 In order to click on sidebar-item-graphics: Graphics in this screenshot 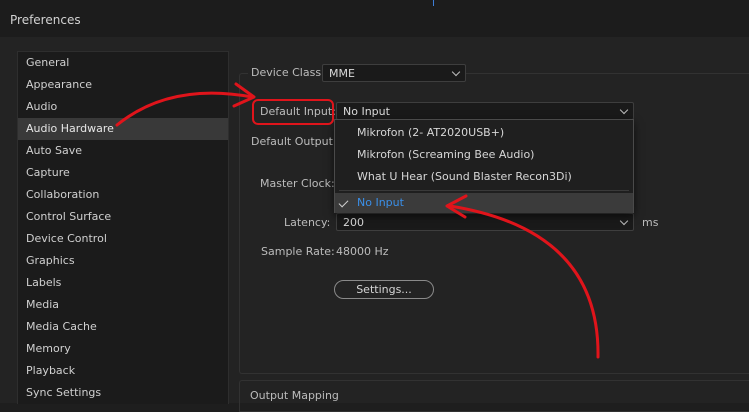, I will do `click(123, 261)`.